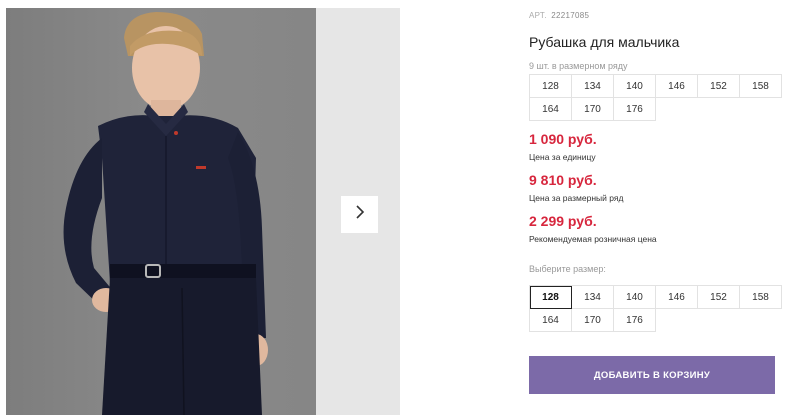  What do you see at coordinates (677, 86) in the screenshot?
I see `pack-size-cell: 146` at bounding box center [677, 86].